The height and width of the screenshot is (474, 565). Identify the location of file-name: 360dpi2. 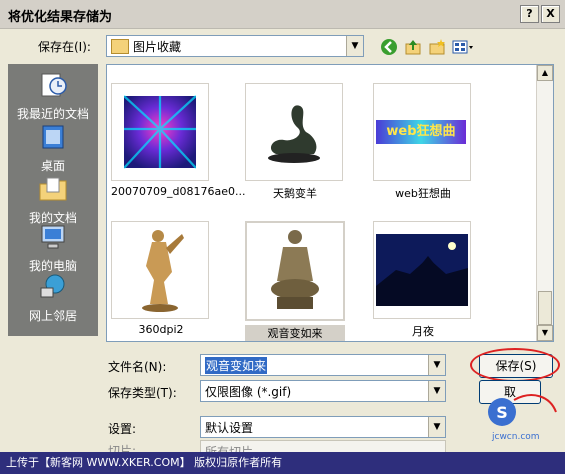
(161, 329).